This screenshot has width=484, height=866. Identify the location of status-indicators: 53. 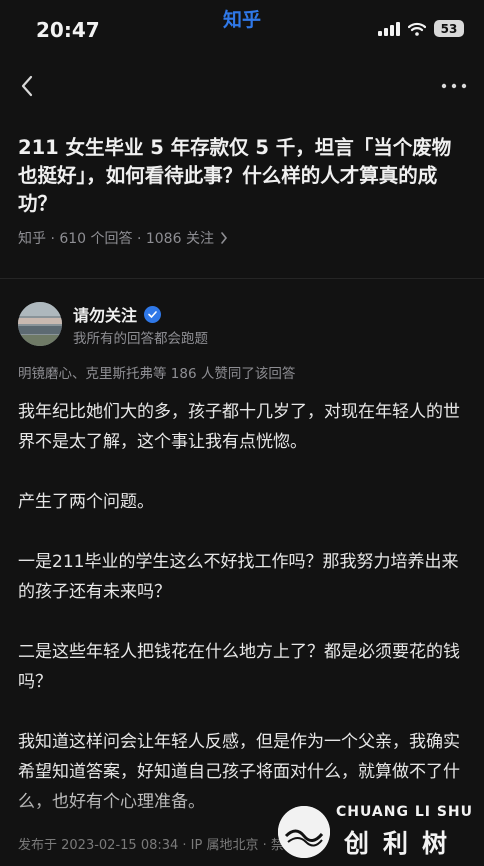
(421, 28).